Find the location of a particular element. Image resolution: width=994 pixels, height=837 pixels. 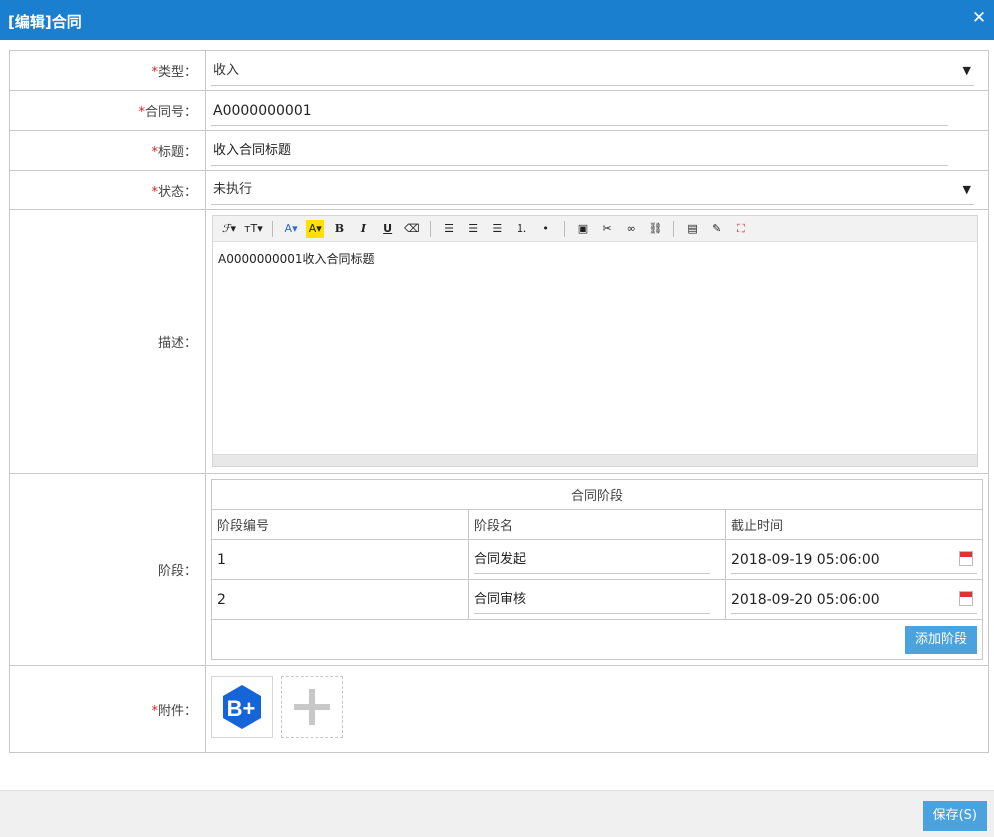

contract-no-label: *合同号： is located at coordinates (107, 110).